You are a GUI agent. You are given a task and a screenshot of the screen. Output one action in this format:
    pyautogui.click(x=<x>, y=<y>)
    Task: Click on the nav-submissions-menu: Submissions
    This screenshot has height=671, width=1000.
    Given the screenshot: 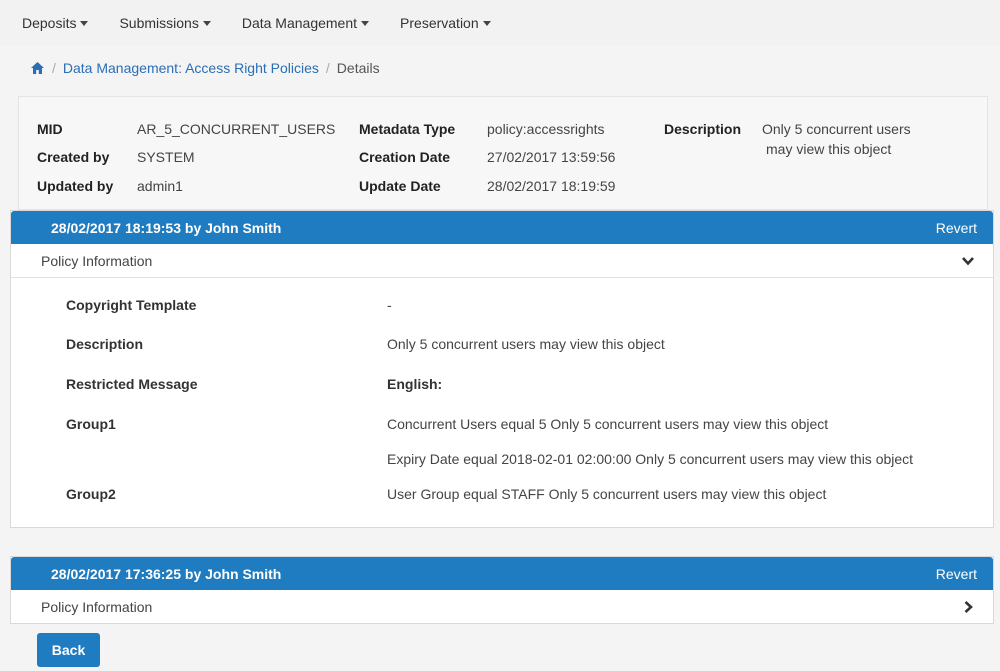 What is the action you would take?
    pyautogui.click(x=165, y=23)
    